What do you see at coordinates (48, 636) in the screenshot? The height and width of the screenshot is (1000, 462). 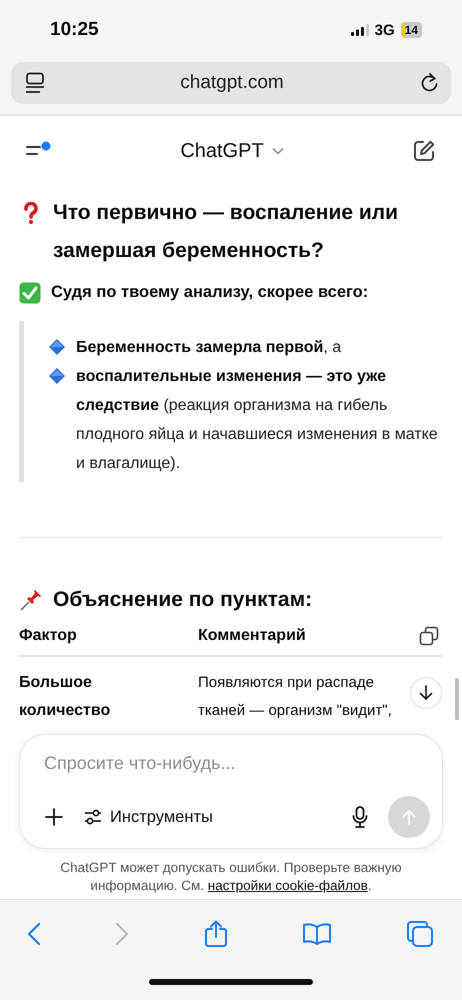 I see `column-header: Фактор` at bounding box center [48, 636].